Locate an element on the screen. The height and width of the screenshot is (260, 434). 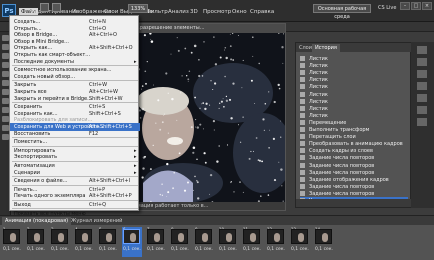
color-panel-icon is located at coordinates (422, 50).